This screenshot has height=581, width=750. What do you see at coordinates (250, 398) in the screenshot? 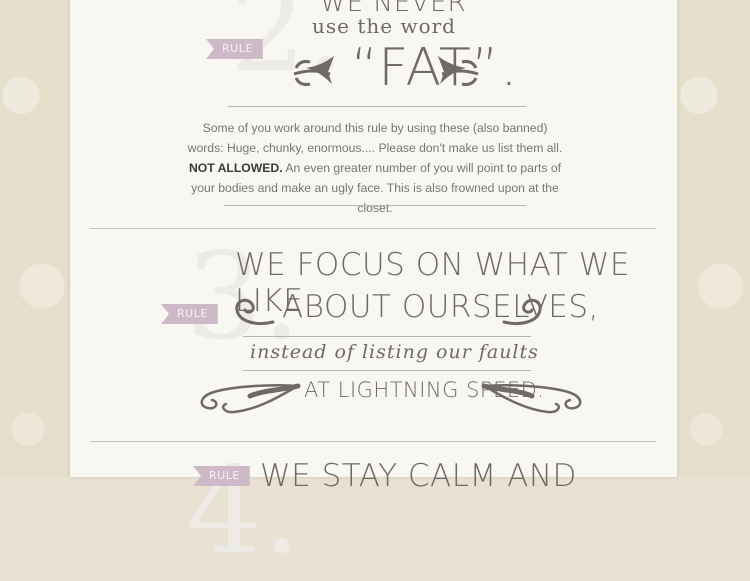
I see `left-flourish-ornament-icon` at bounding box center [250, 398].